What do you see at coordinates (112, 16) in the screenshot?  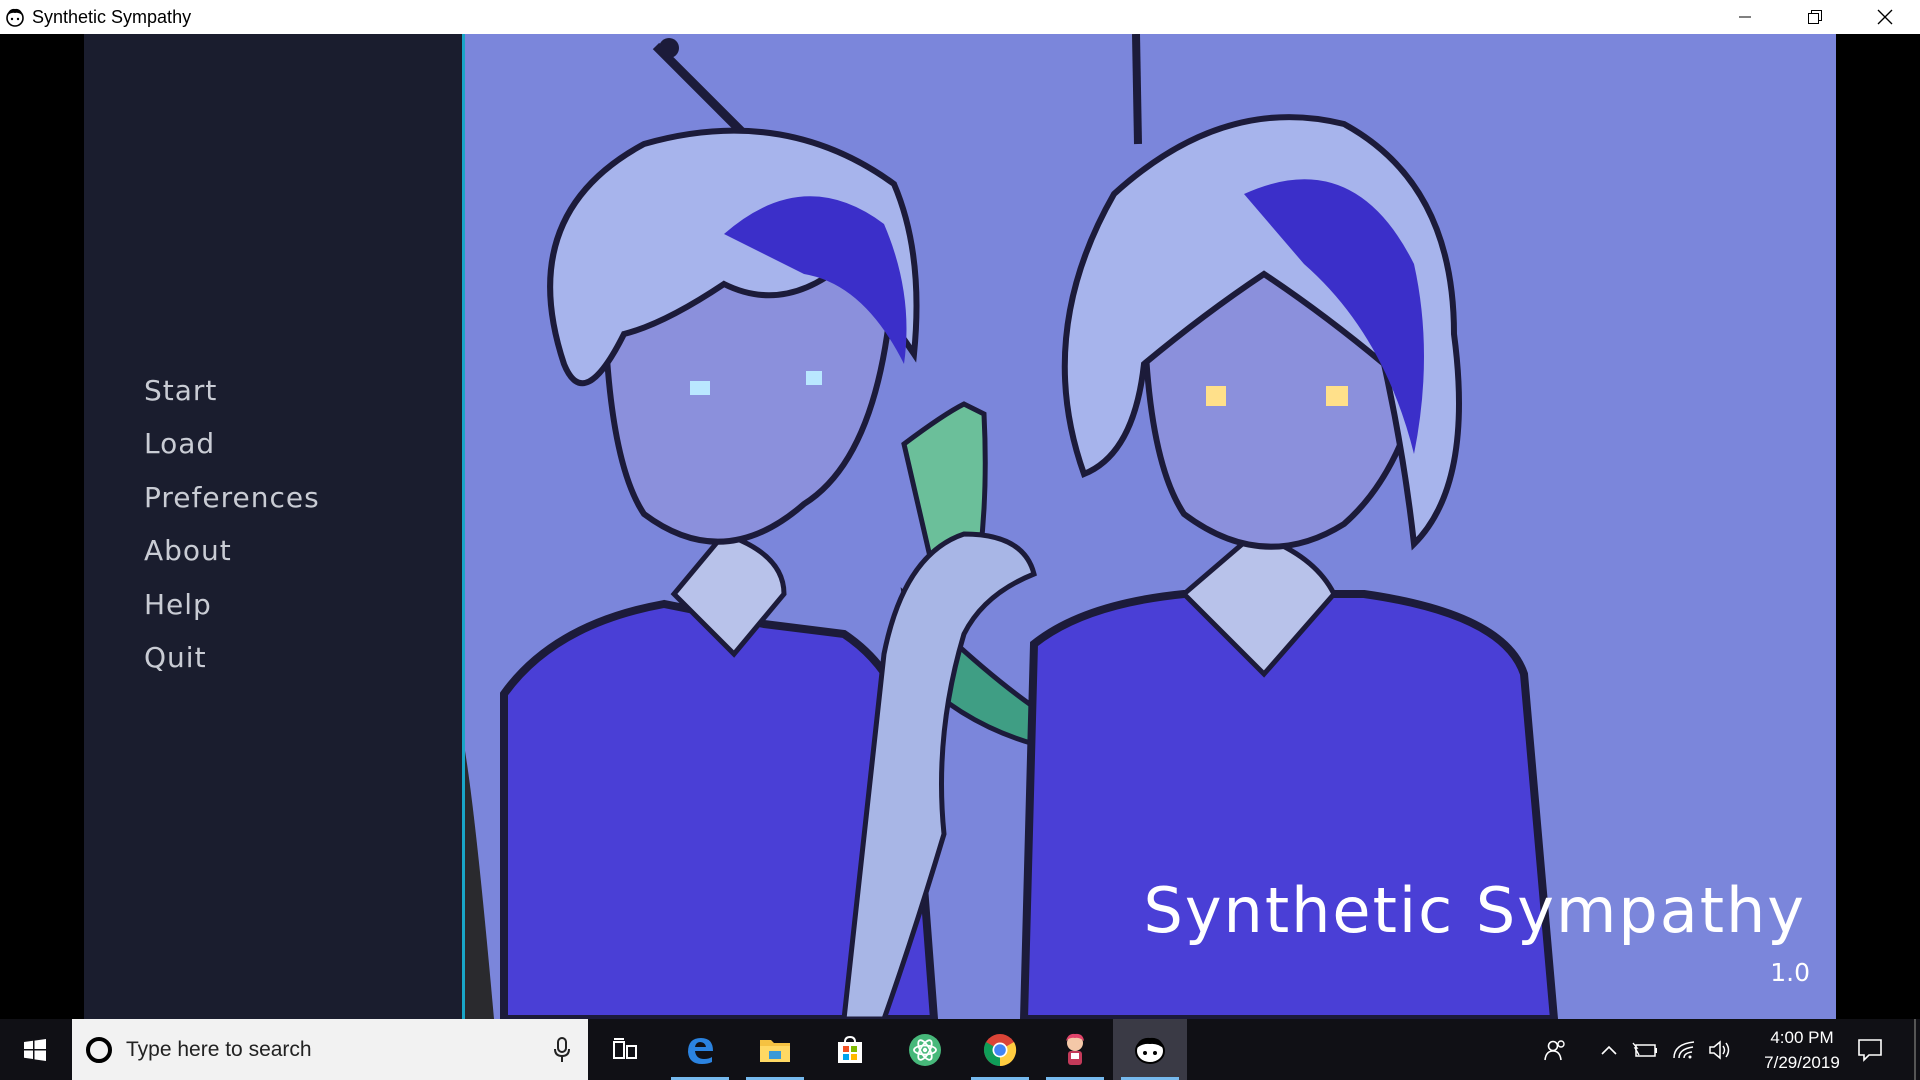 I see `window-title: Synthetic Sympathy` at bounding box center [112, 16].